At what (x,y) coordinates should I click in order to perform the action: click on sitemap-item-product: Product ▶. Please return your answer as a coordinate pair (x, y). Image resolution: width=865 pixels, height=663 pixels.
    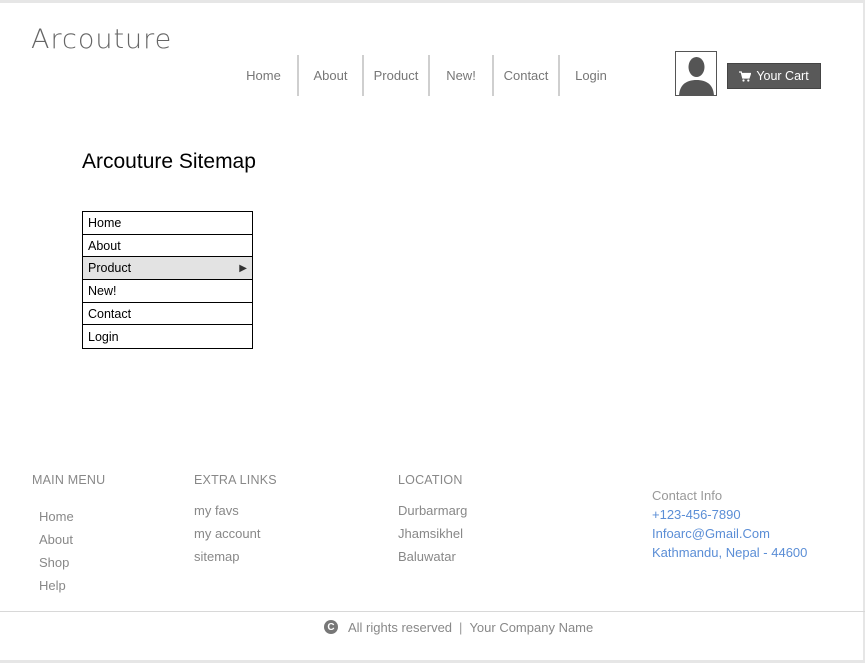
    Looking at the image, I should click on (167, 269).